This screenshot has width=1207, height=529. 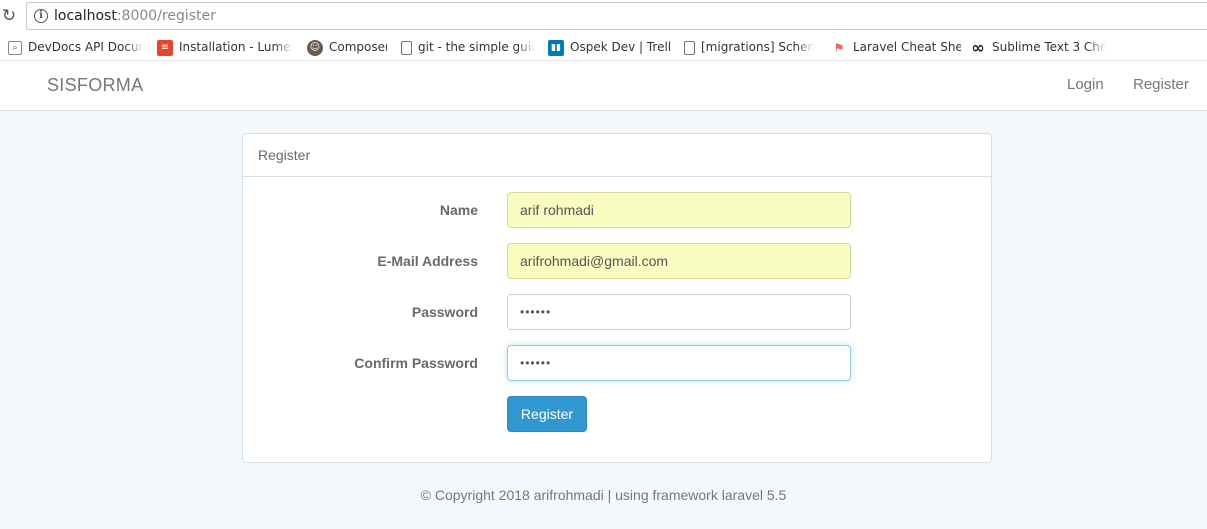 I want to click on password-field: ••••••, so click(x=679, y=312).